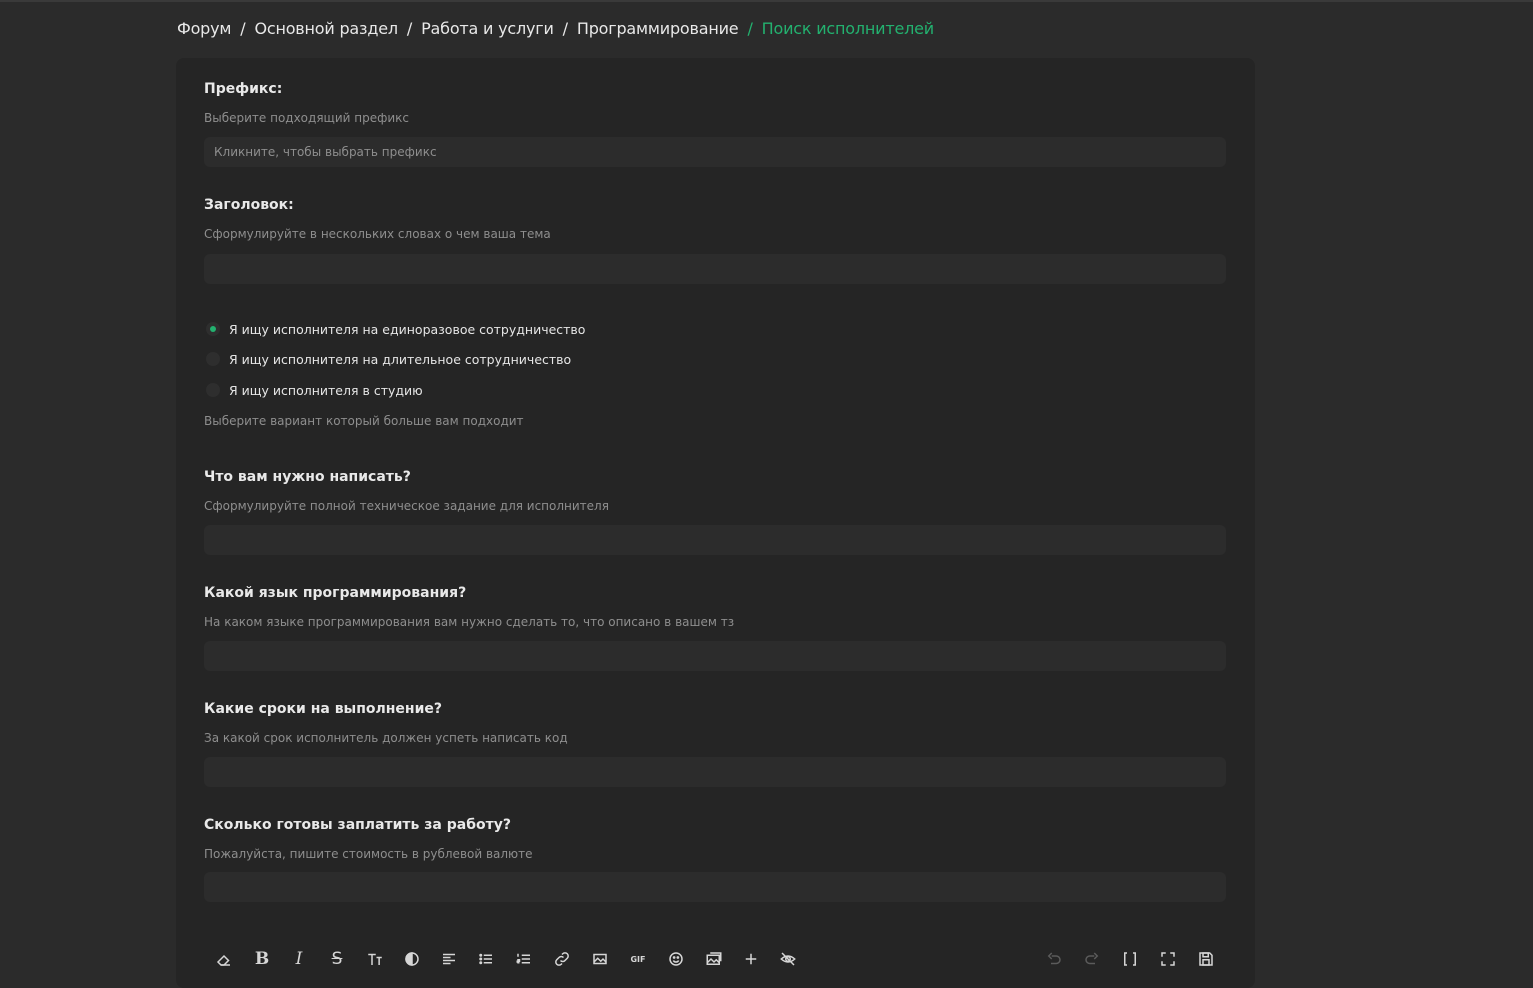 The height and width of the screenshot is (988, 1533). I want to click on editor-toolbar: B I S GIF, so click(715, 959).